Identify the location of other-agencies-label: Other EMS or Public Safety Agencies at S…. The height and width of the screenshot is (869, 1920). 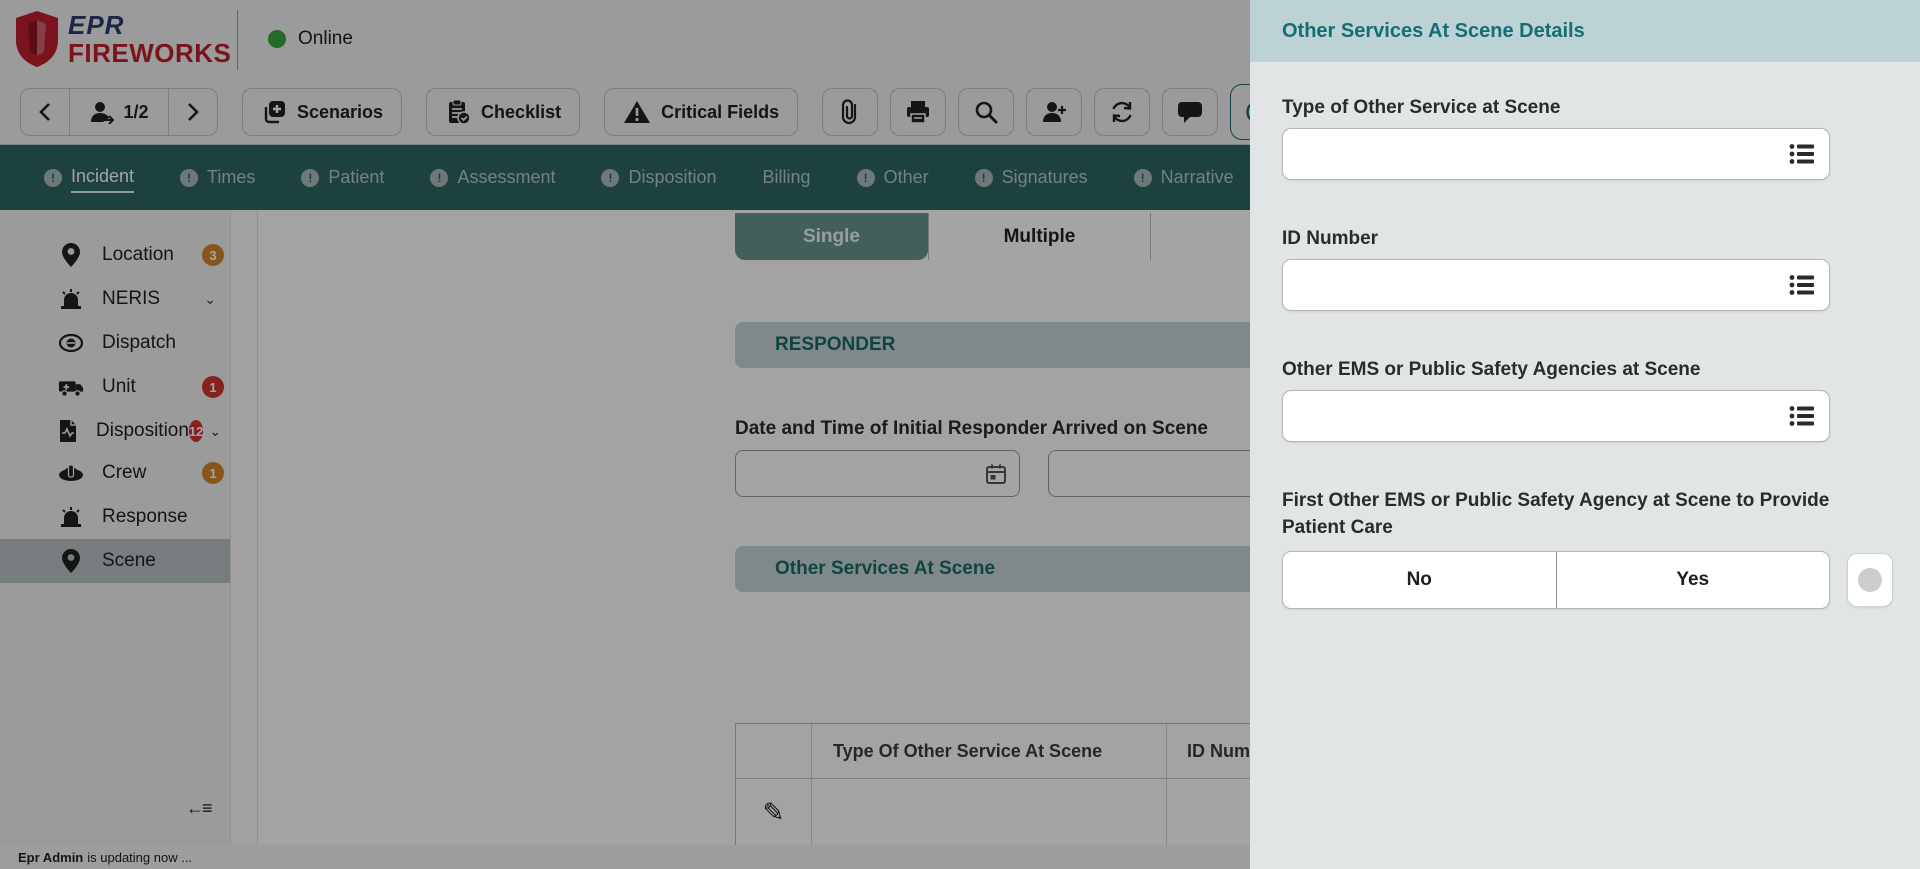
(1491, 369).